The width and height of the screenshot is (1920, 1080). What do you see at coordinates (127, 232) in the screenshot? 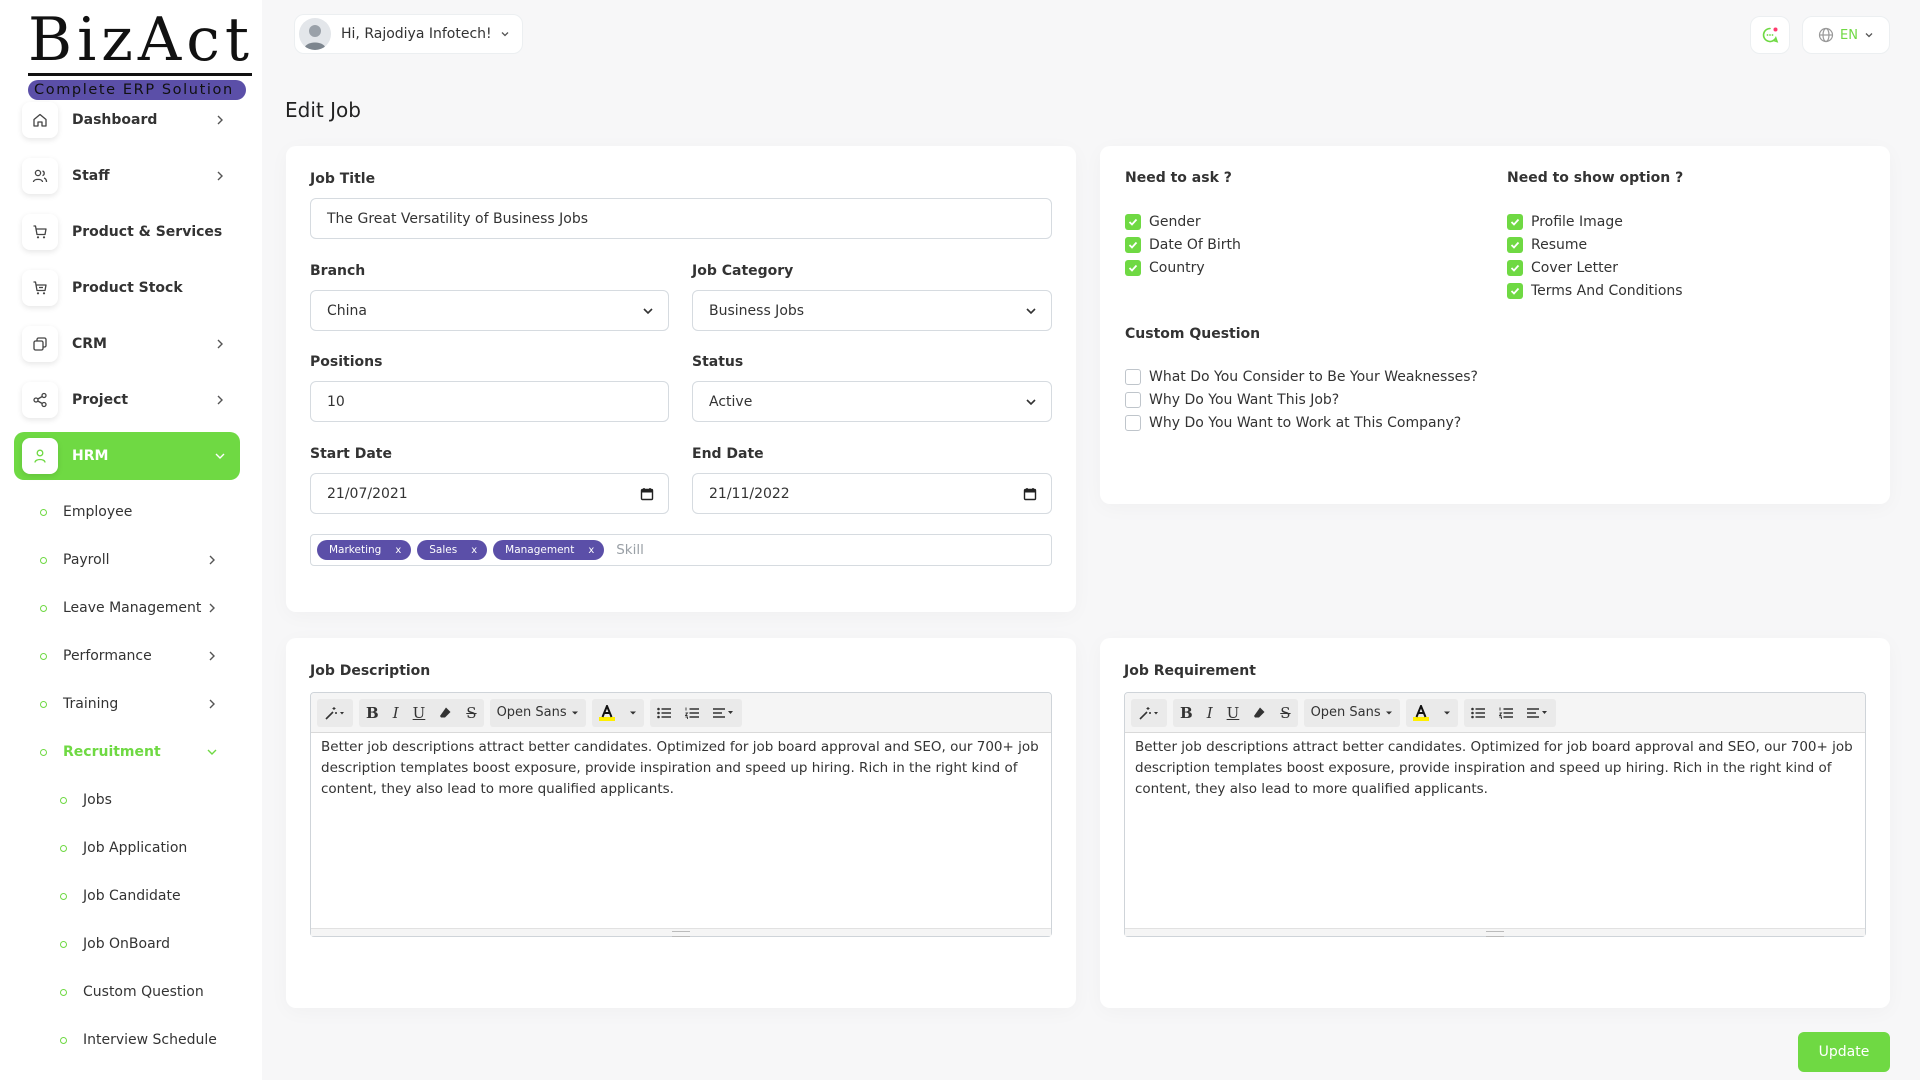
I see `sidebar-item-product-services: Product & Services` at bounding box center [127, 232].